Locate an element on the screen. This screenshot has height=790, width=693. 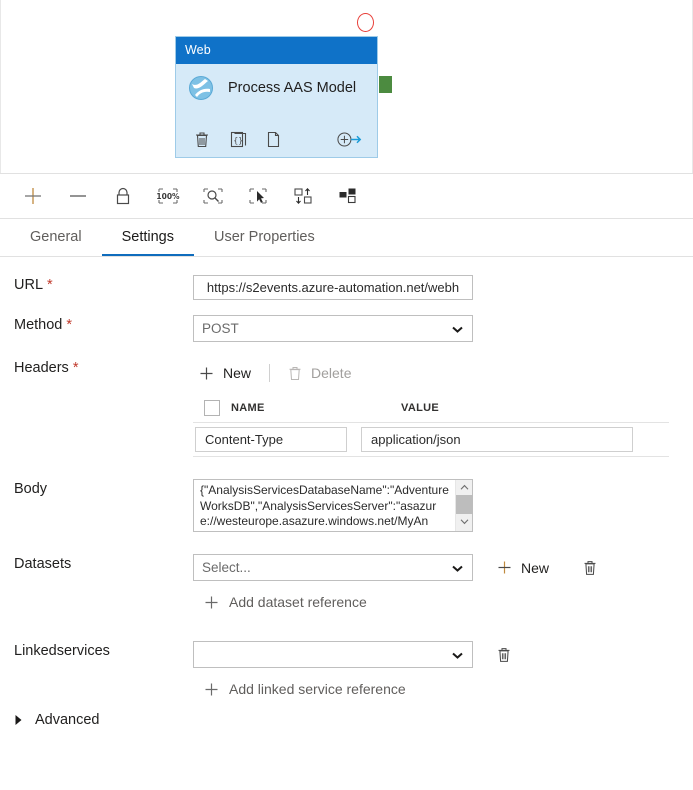
datasets-delete-button is located at coordinates (590, 568).